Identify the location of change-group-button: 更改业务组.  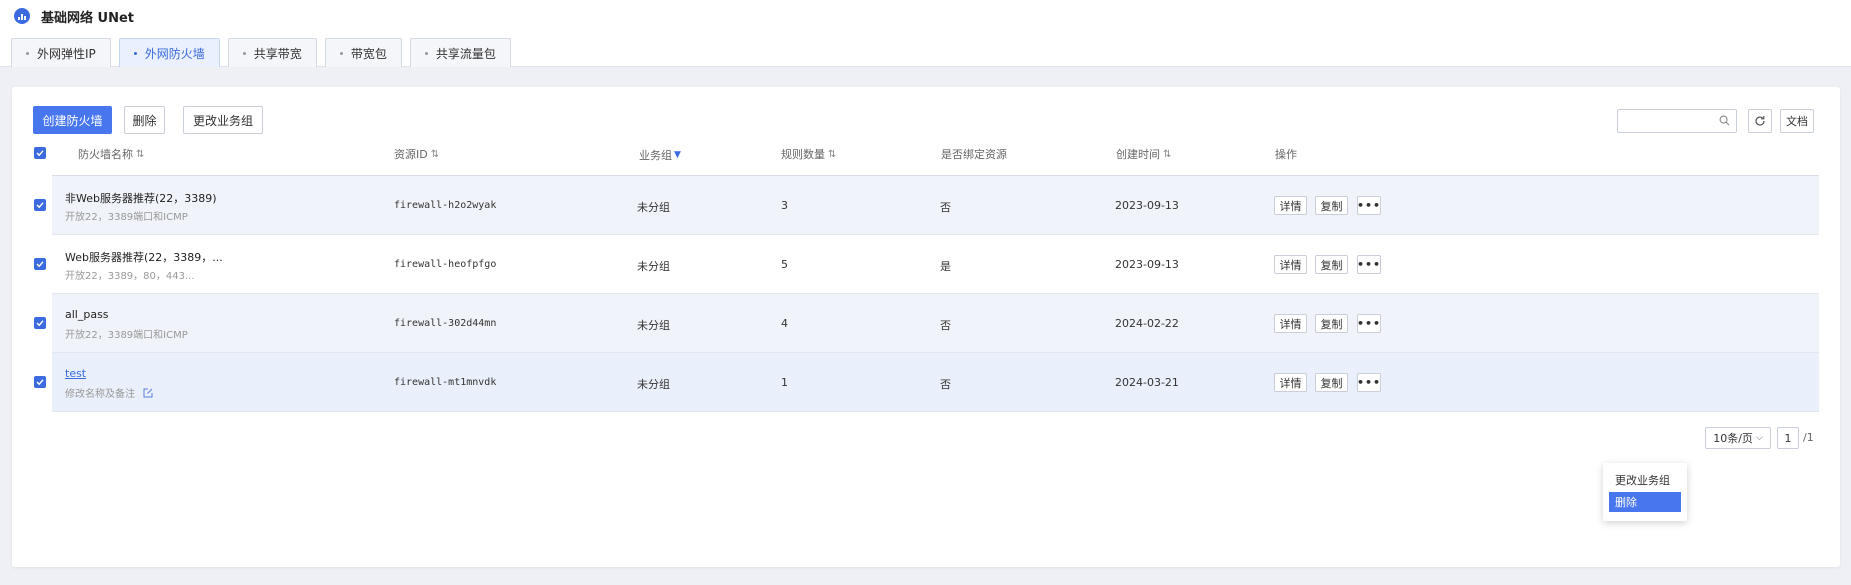
(223, 120).